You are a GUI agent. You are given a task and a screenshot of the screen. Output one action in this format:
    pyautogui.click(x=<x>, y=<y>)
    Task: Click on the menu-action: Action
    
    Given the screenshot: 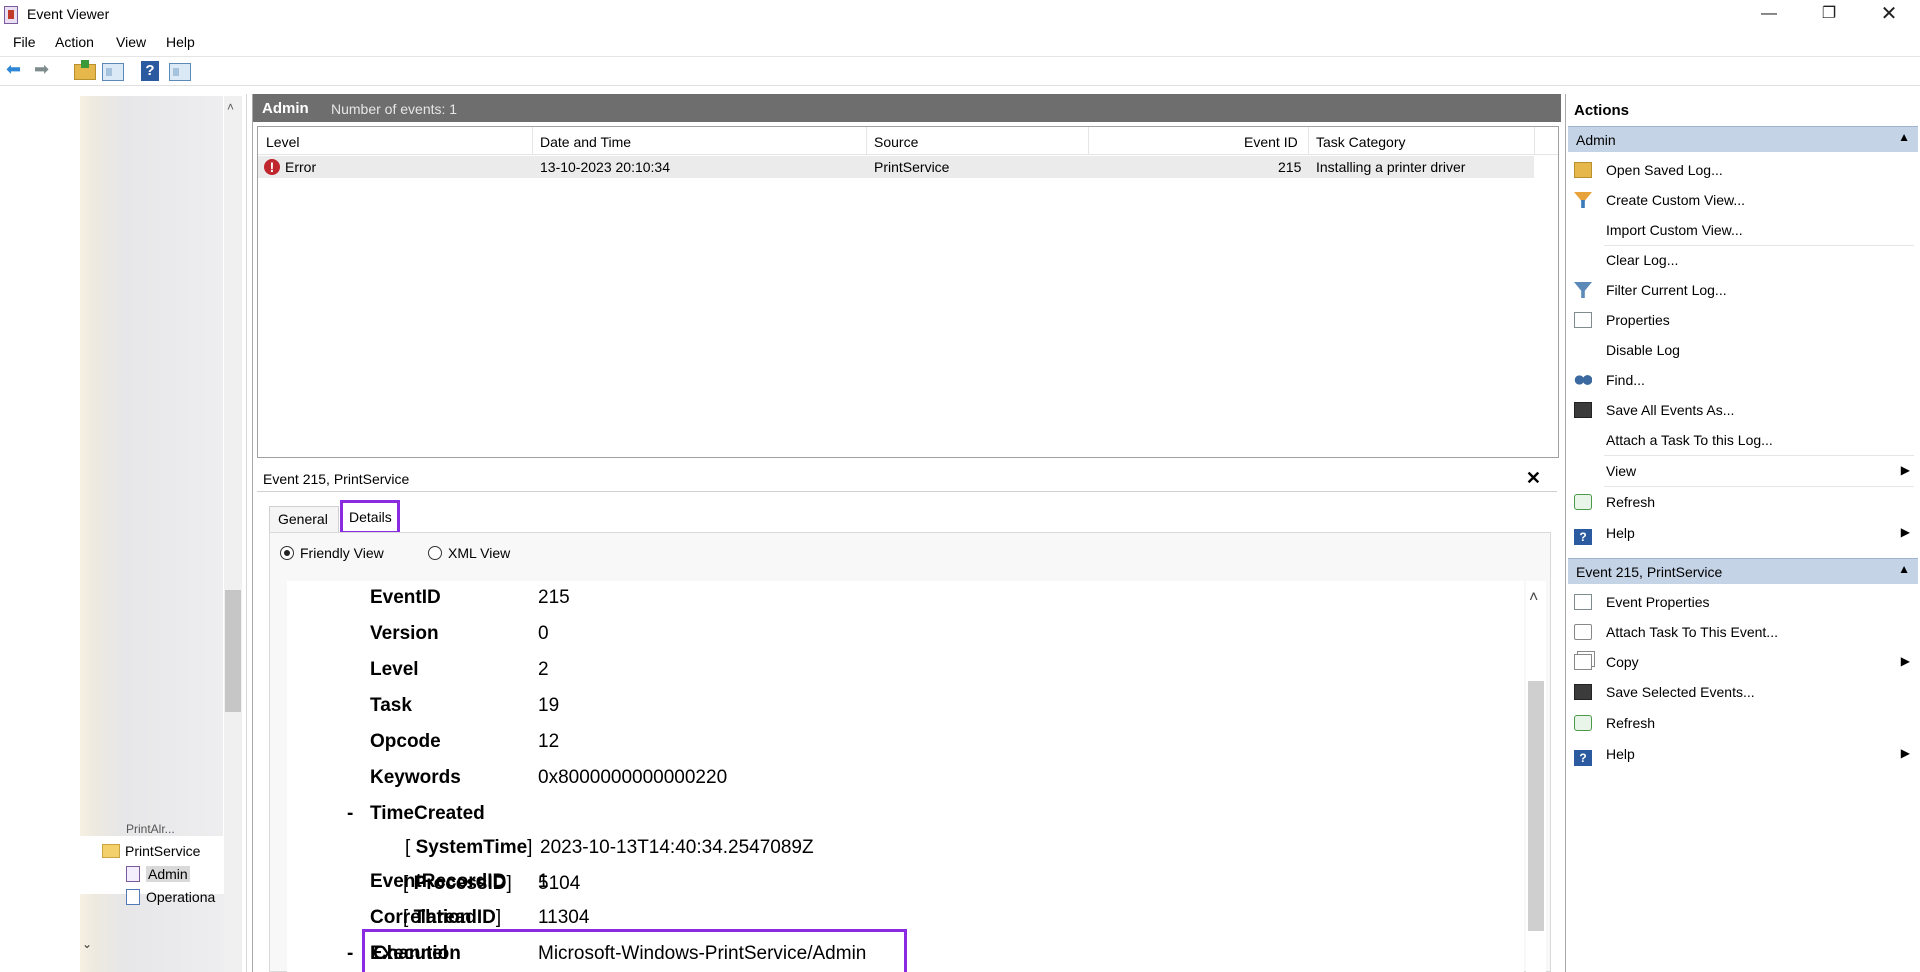 What is the action you would take?
    pyautogui.click(x=74, y=42)
    